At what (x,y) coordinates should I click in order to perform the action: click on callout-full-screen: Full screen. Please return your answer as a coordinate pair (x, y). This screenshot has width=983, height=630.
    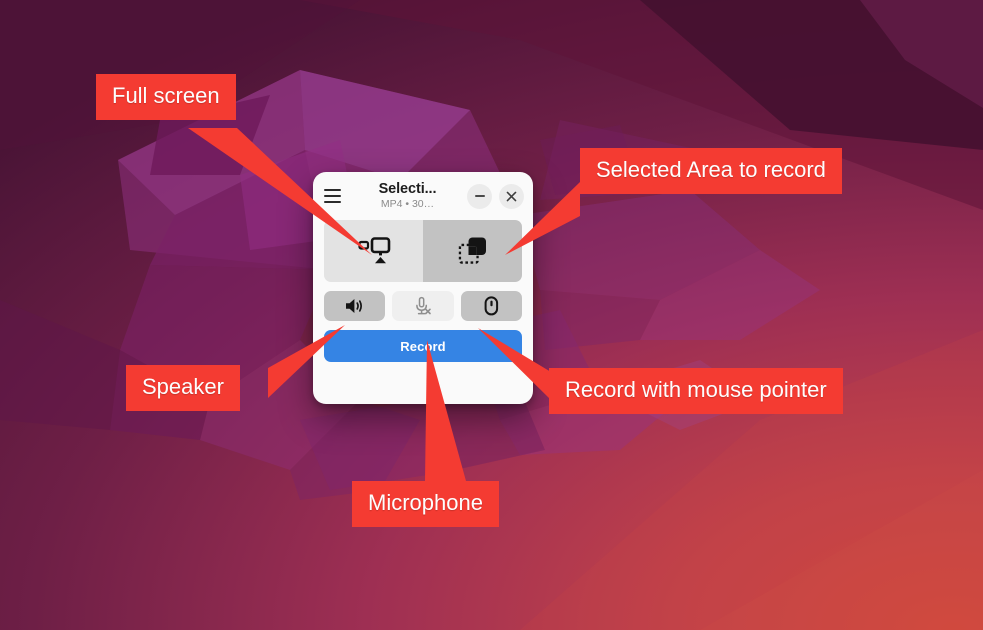
    Looking at the image, I should click on (166, 97).